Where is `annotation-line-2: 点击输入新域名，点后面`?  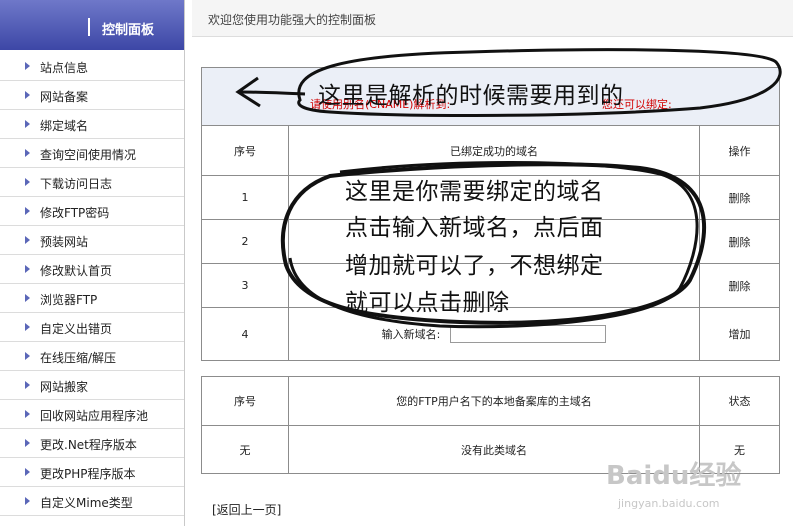
annotation-line-2: 点击输入新域名，点后面 is located at coordinates (474, 228).